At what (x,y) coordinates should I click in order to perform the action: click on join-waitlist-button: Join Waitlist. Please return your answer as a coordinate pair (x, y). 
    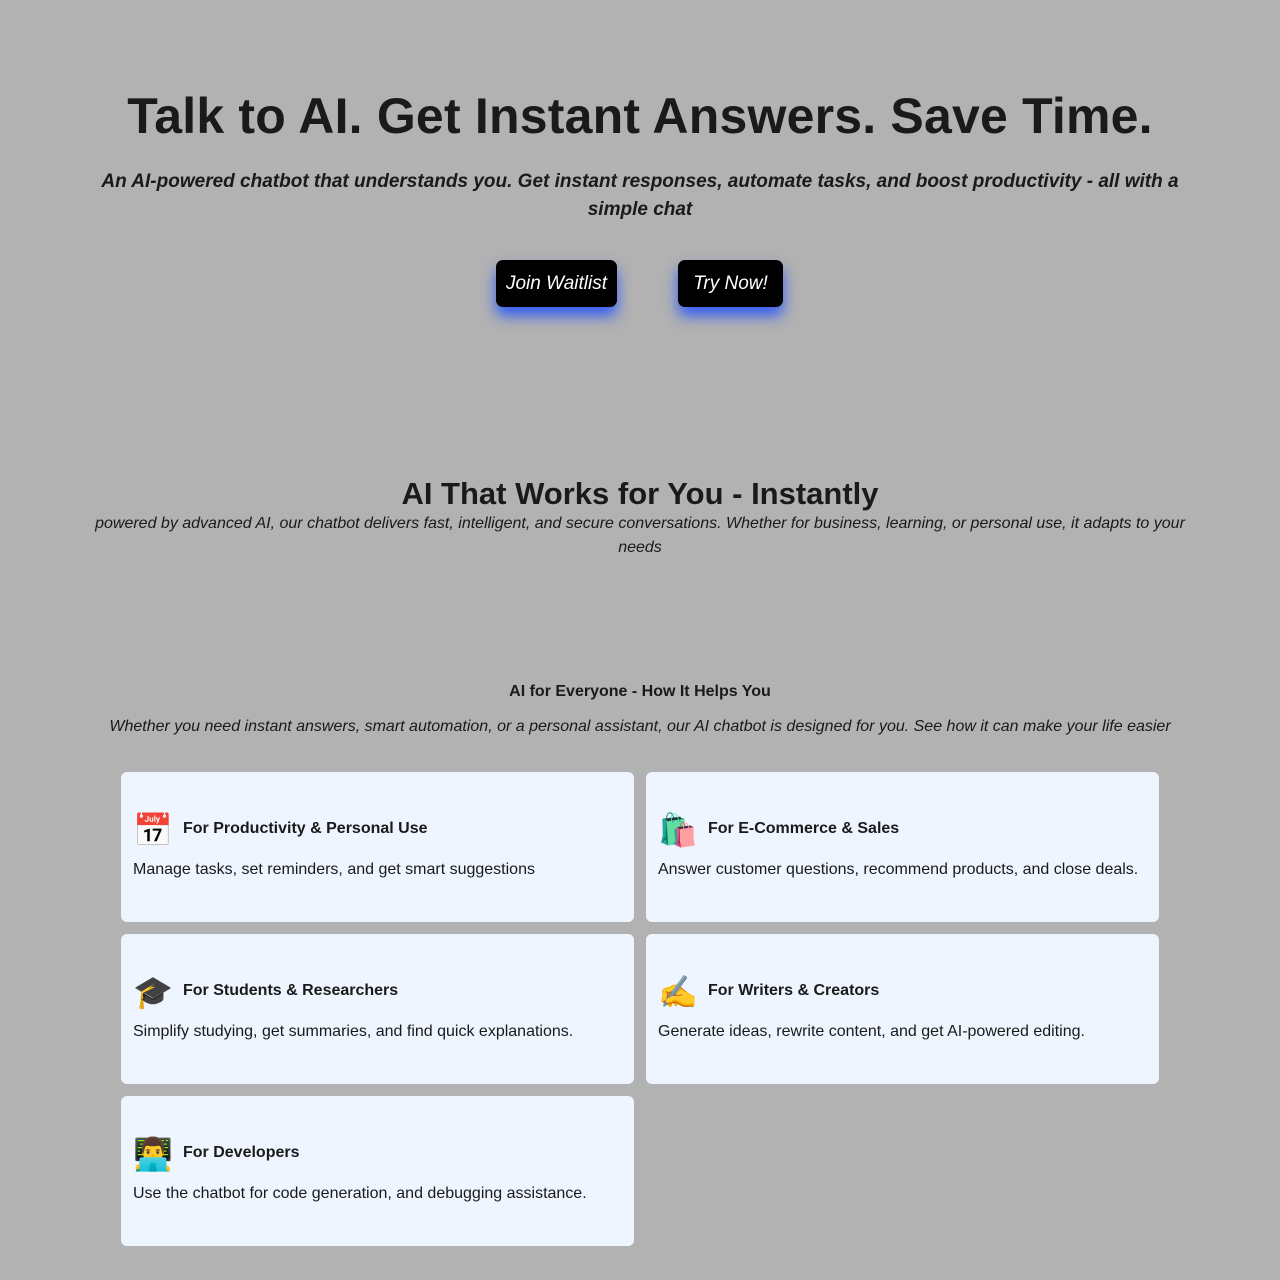
    Looking at the image, I should click on (556, 283).